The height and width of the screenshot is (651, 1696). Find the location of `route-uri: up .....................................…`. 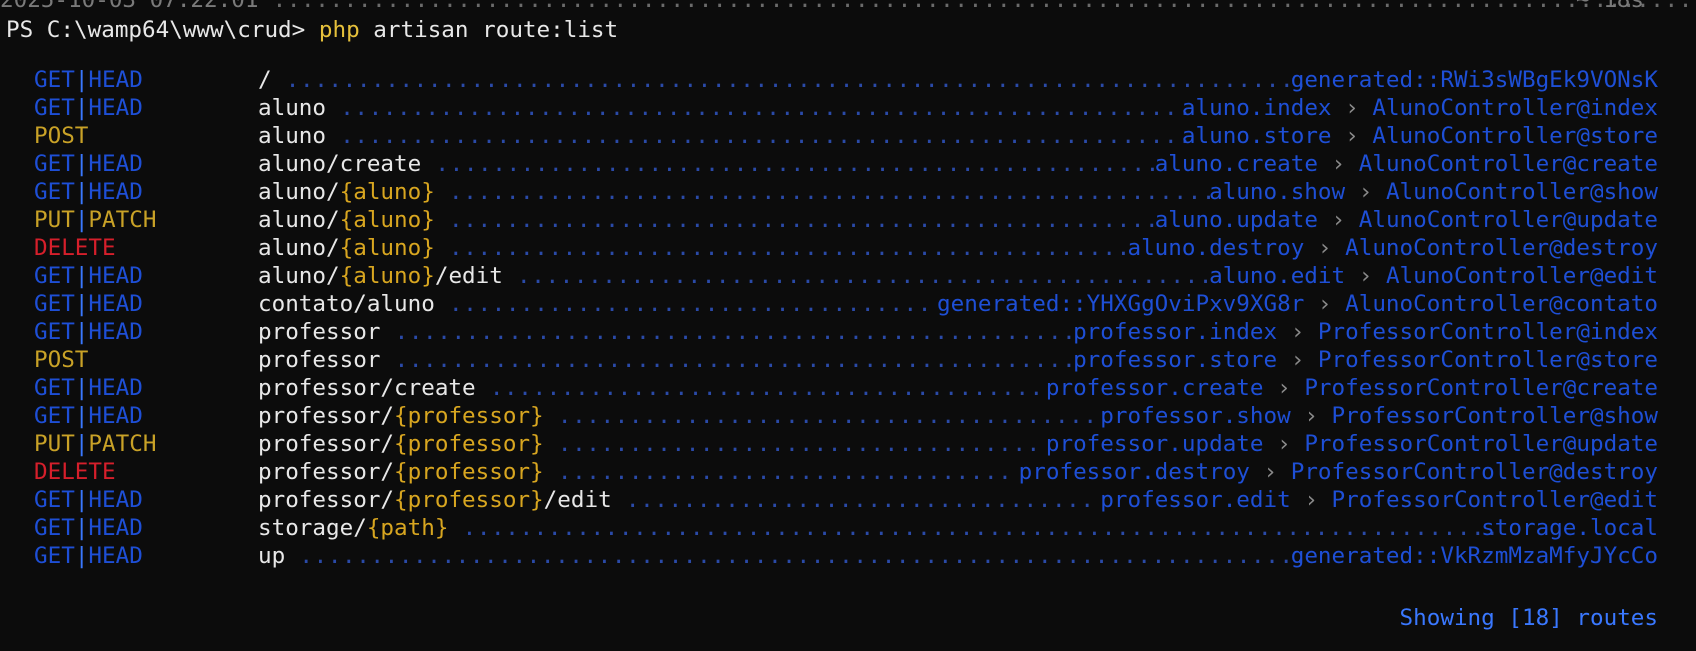

route-uri: up .....................................… is located at coordinates (783, 556).